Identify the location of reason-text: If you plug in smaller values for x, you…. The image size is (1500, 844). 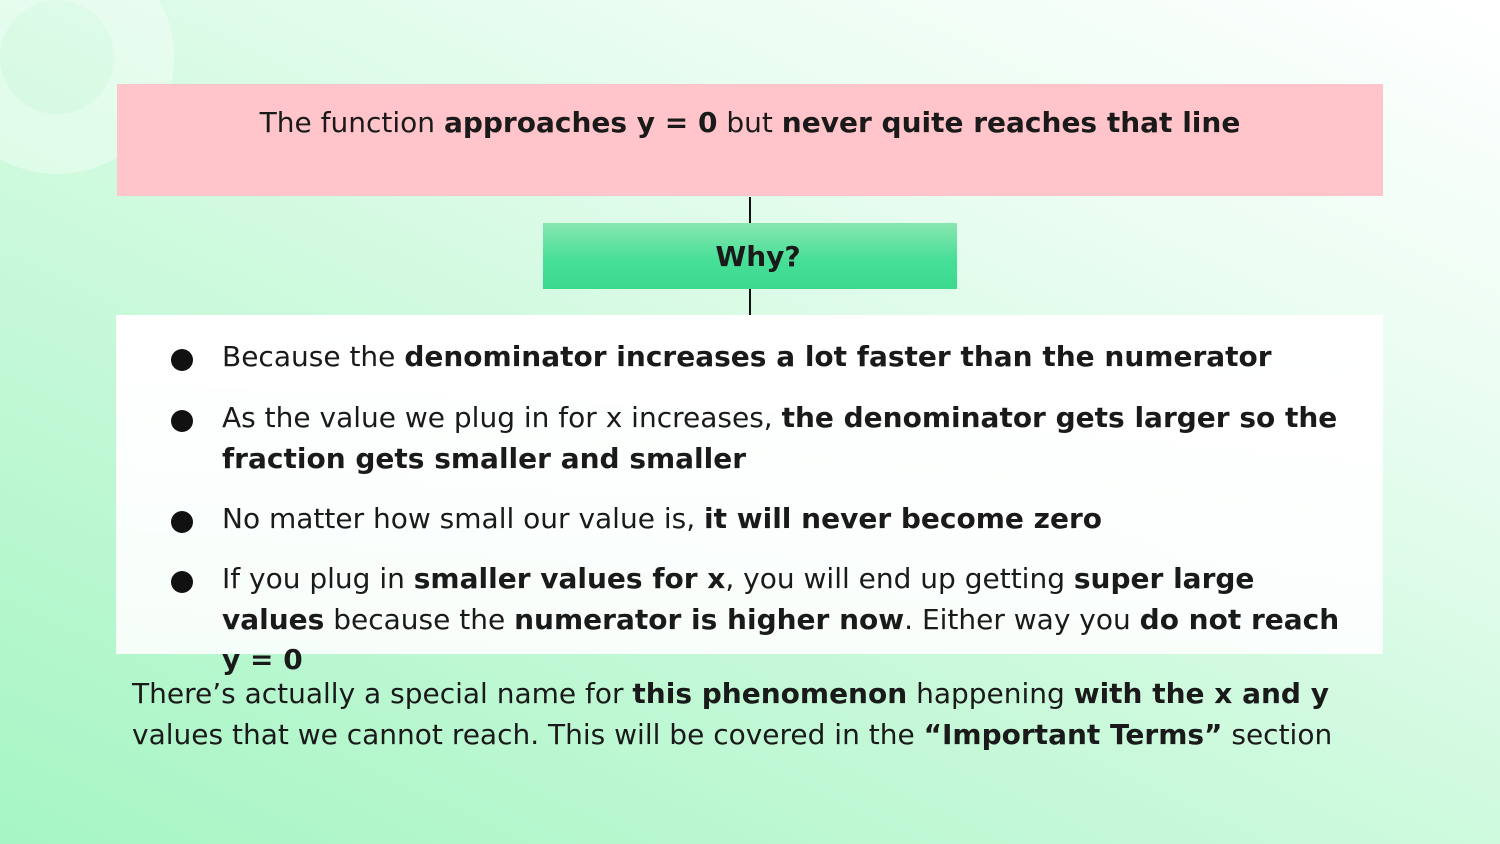
(781, 619).